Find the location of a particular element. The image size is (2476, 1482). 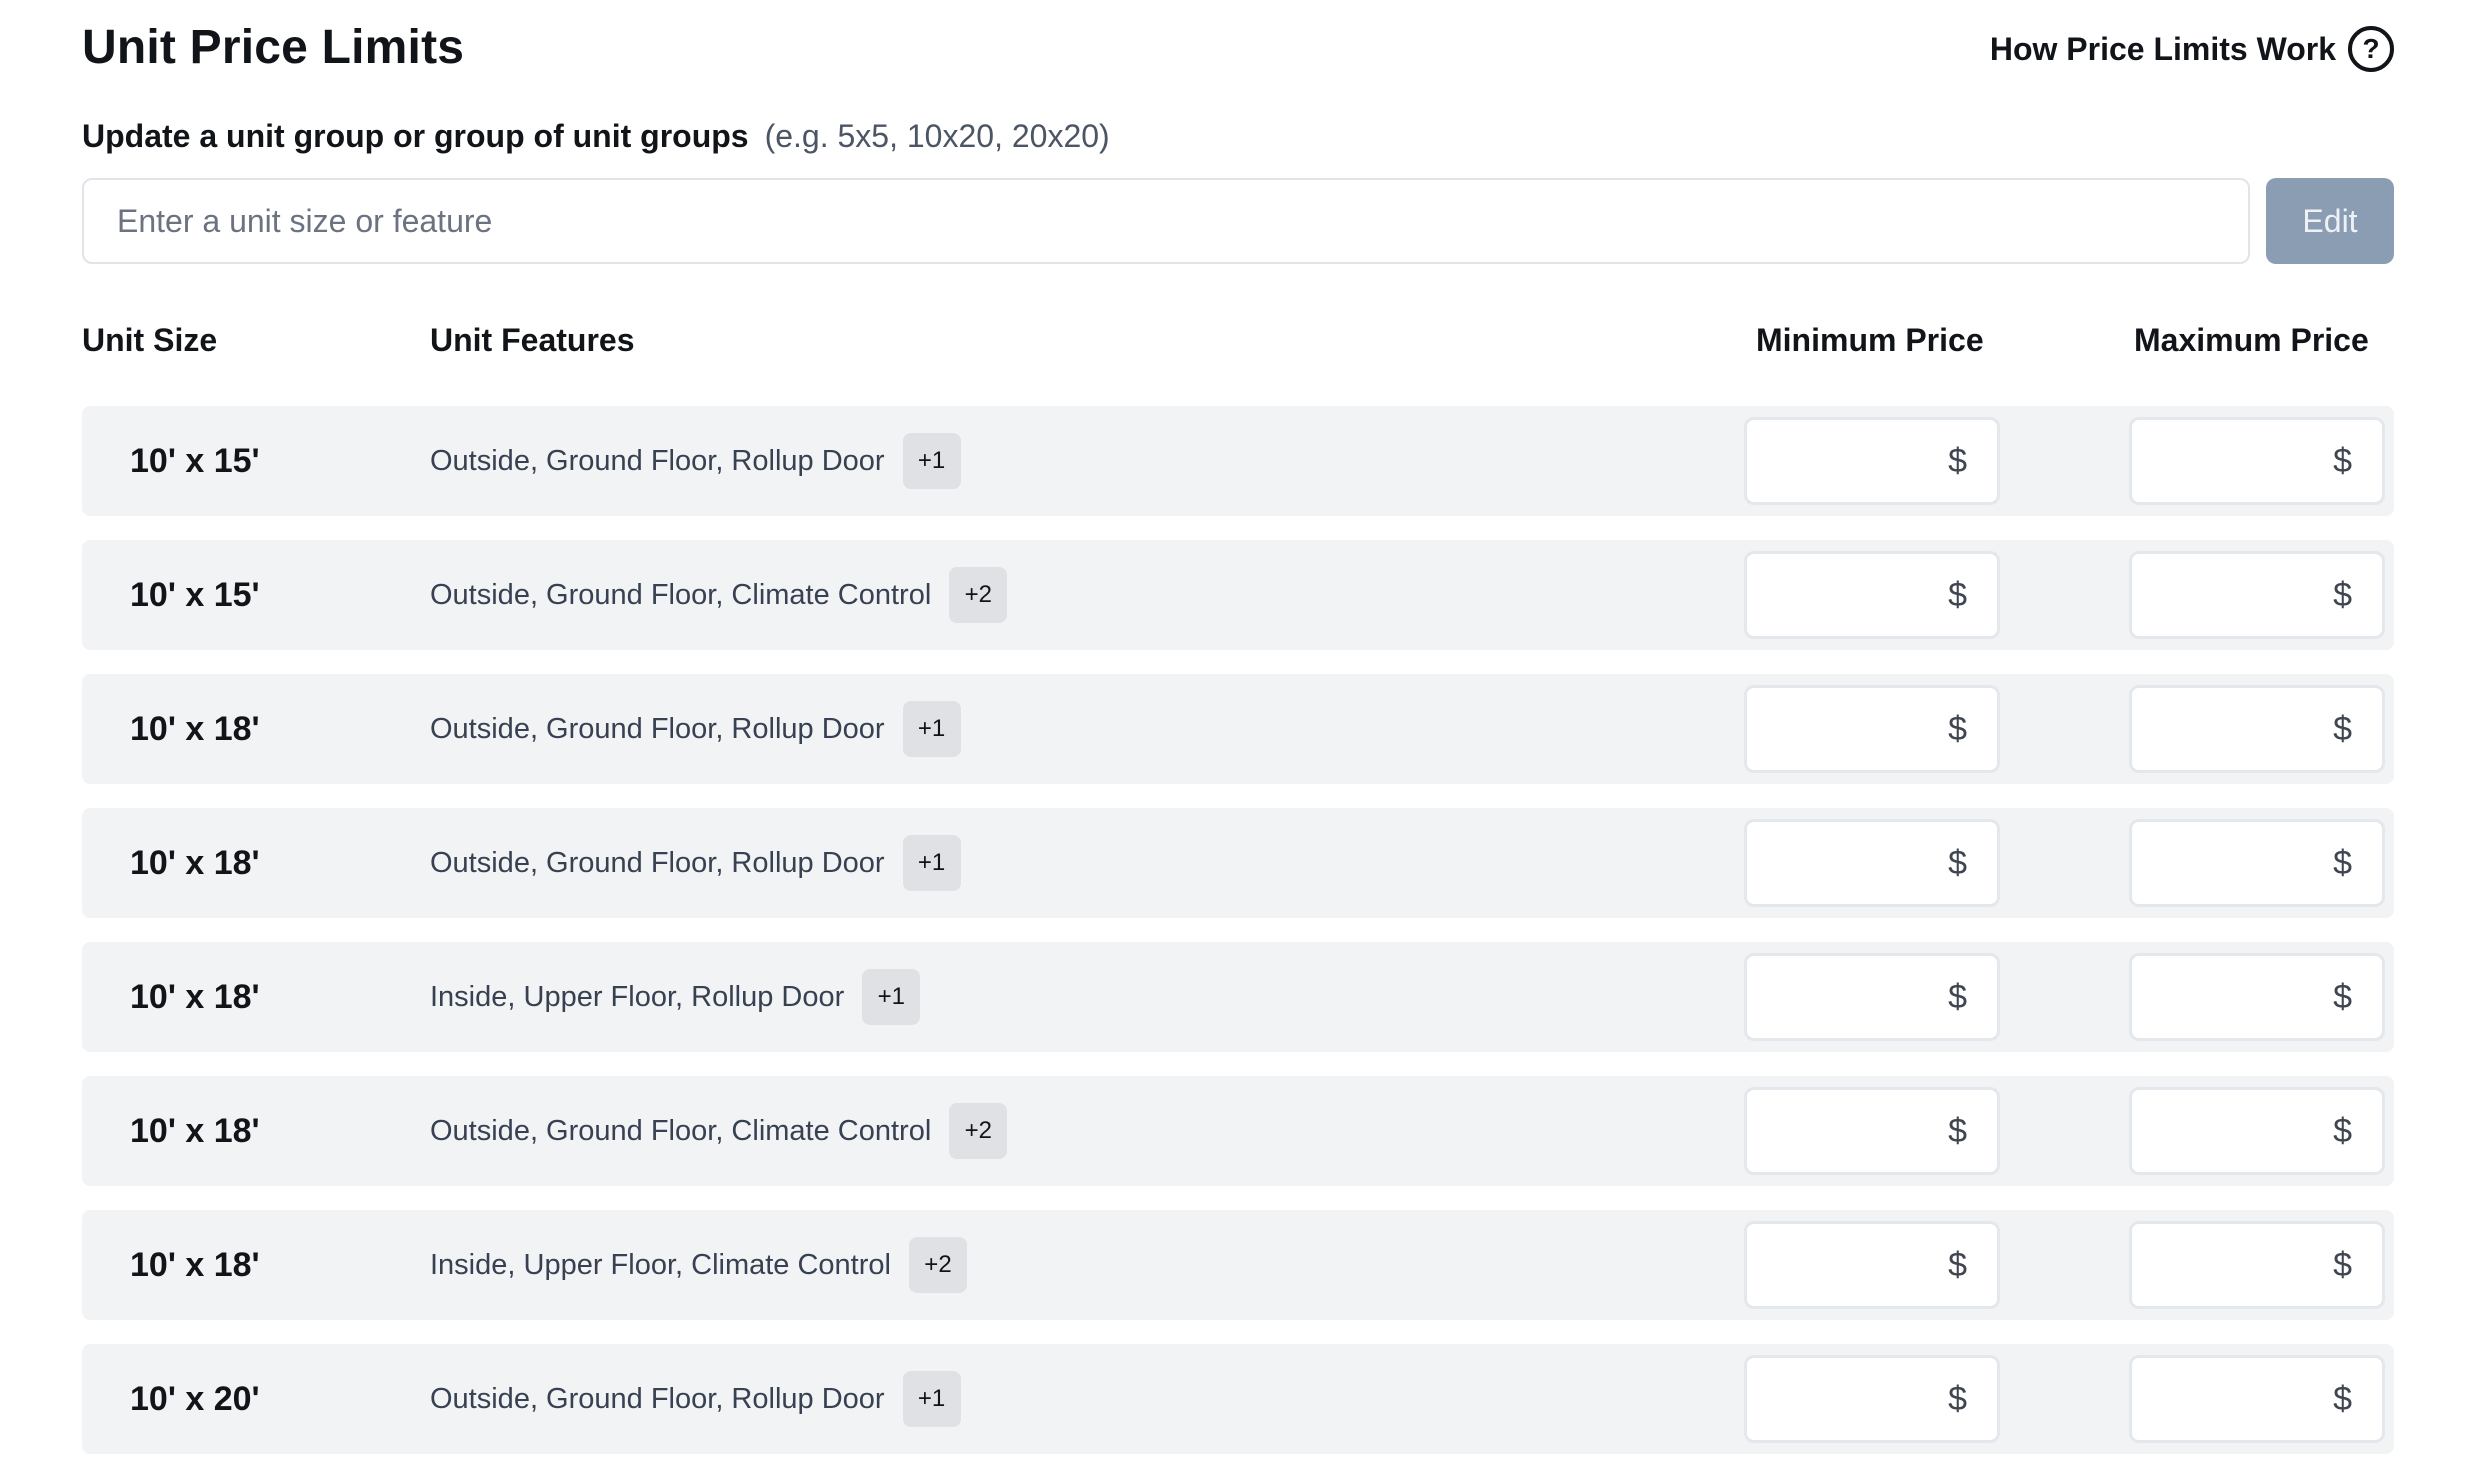

page-title: Unit Price Limits is located at coordinates (273, 47).